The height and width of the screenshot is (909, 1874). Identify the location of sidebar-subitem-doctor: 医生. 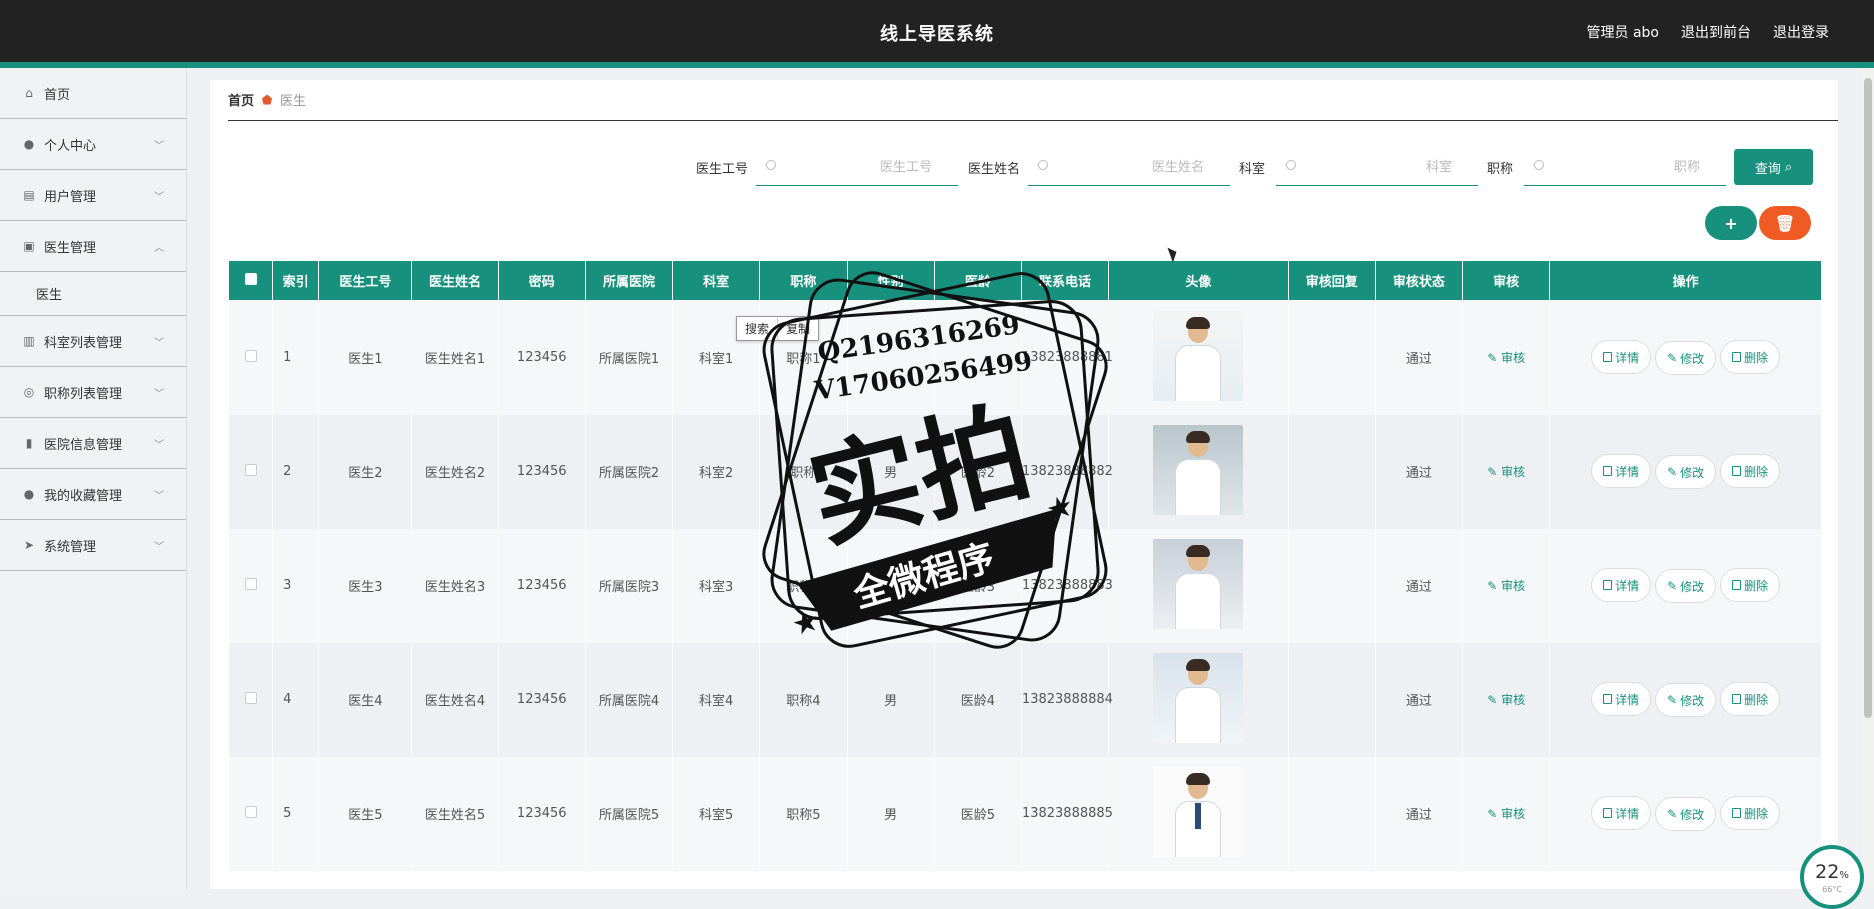
(93, 294).